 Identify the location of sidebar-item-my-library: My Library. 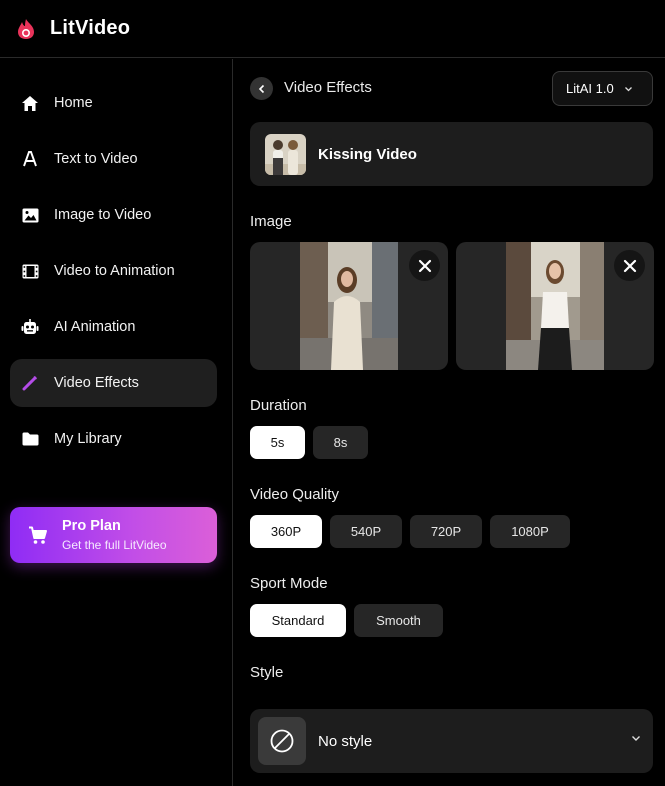
(113, 439).